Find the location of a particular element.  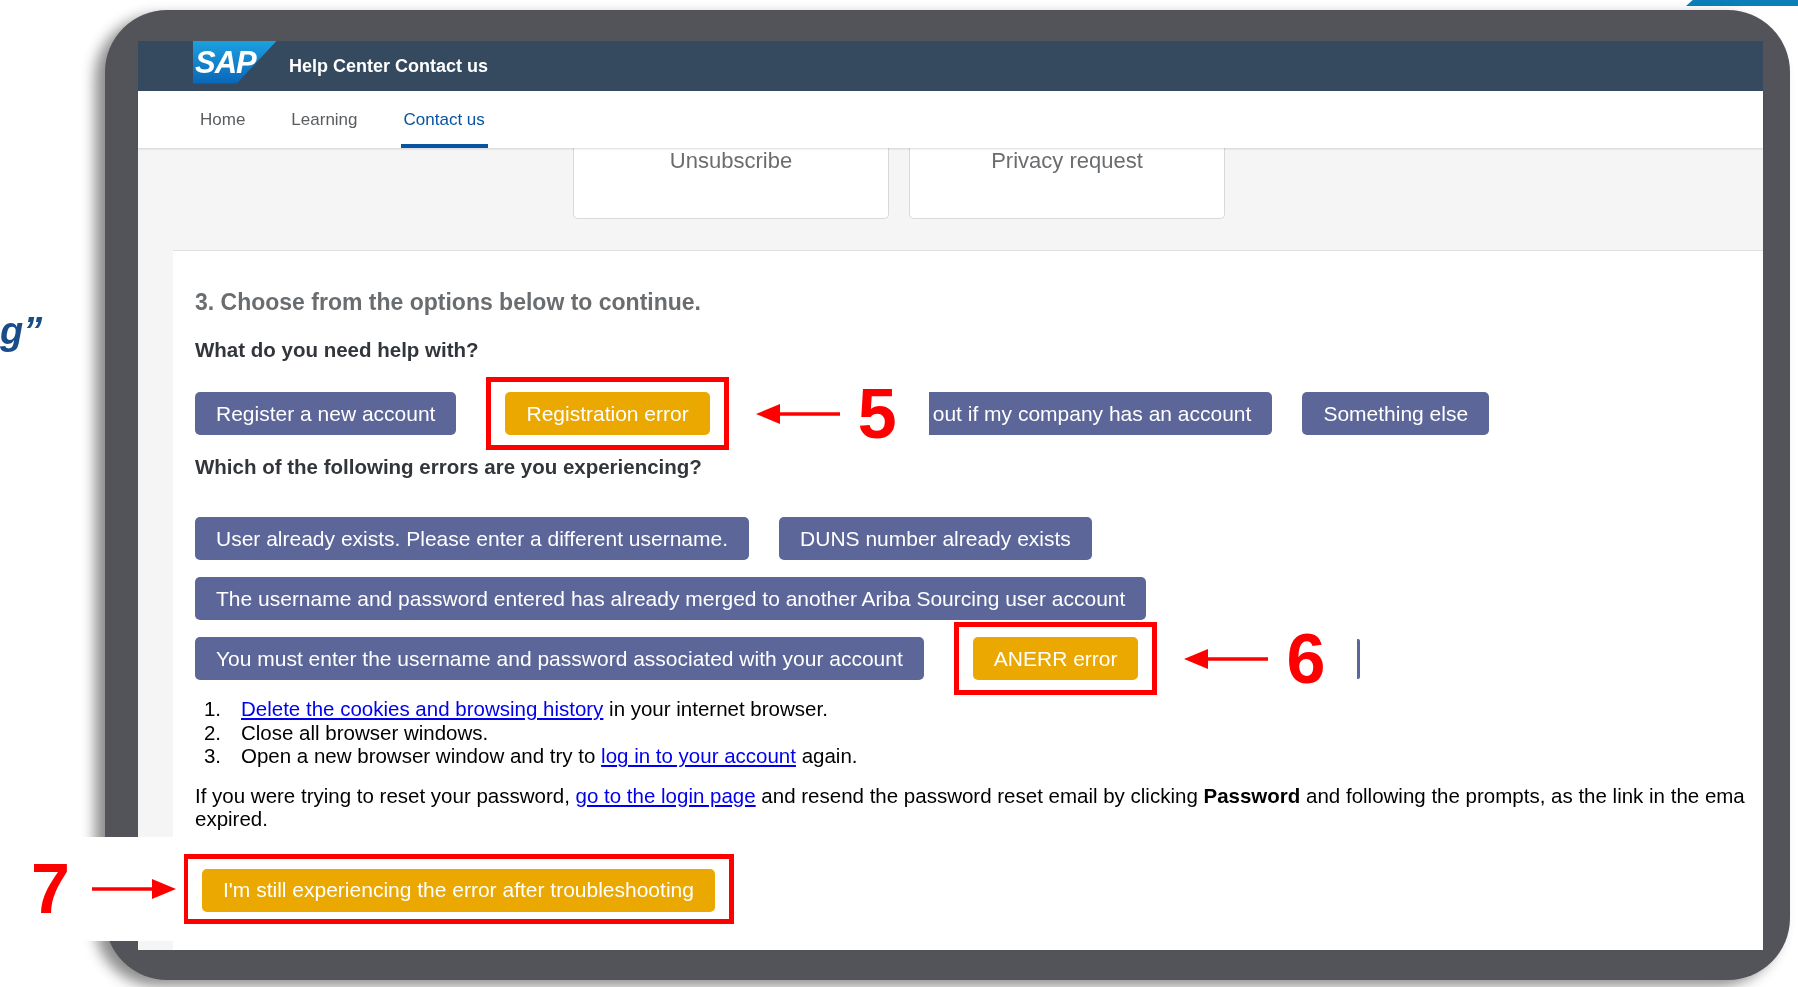

step-number: 5 is located at coordinates (877, 413).